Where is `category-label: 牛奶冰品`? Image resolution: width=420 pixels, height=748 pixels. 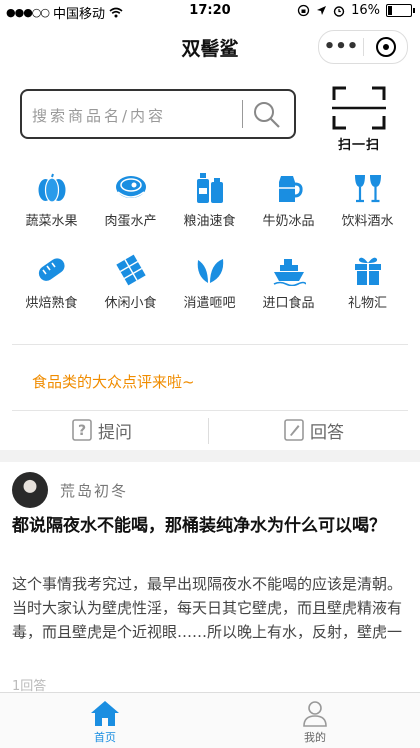 category-label: 牛奶冰品 is located at coordinates (288, 221).